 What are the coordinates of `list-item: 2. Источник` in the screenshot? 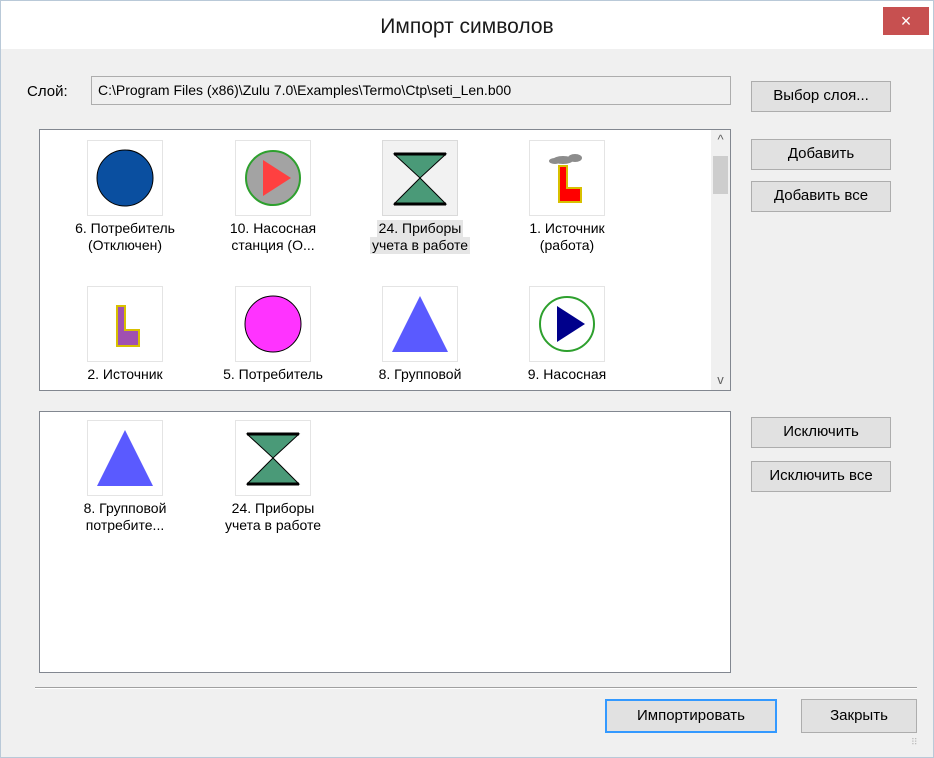 It's located at (125, 334).